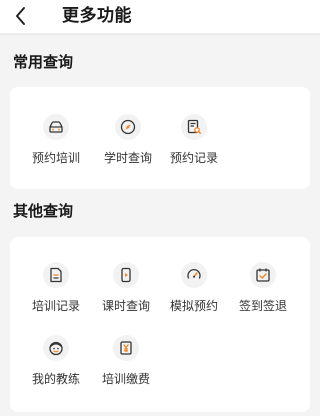 The height and width of the screenshot is (416, 320). What do you see at coordinates (125, 306) in the screenshot?
I see `item-label: 课时查询` at bounding box center [125, 306].